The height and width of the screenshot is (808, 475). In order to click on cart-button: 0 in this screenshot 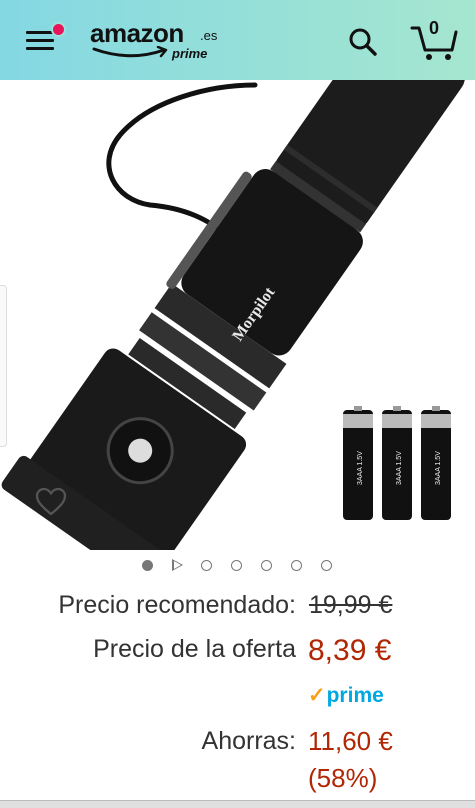, I will do `click(435, 40)`.